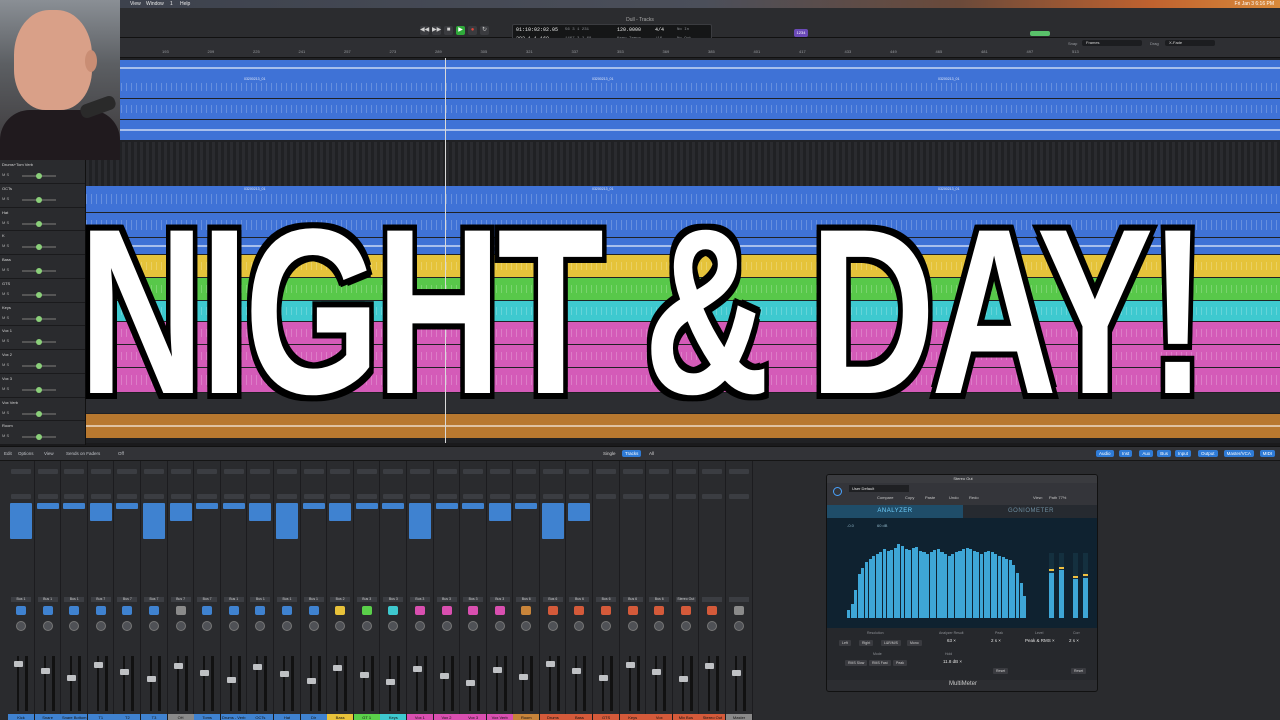 The image size is (1280, 720). I want to click on record-button: ●, so click(472, 30).